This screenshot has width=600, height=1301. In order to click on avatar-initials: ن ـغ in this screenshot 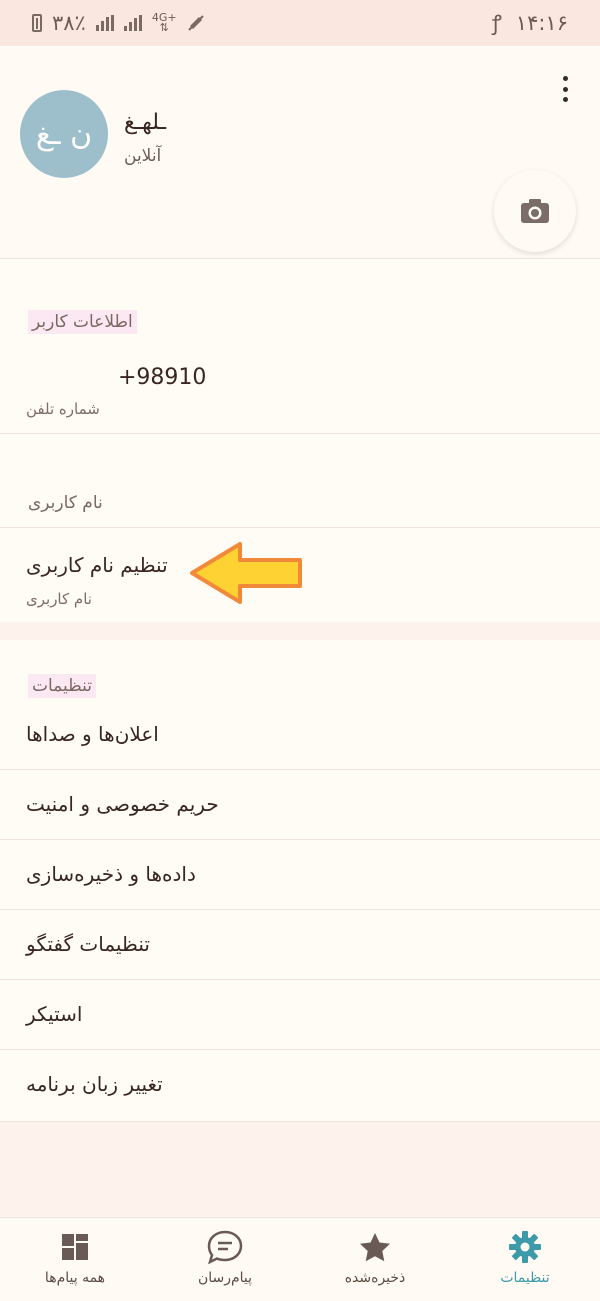, I will do `click(64, 134)`.